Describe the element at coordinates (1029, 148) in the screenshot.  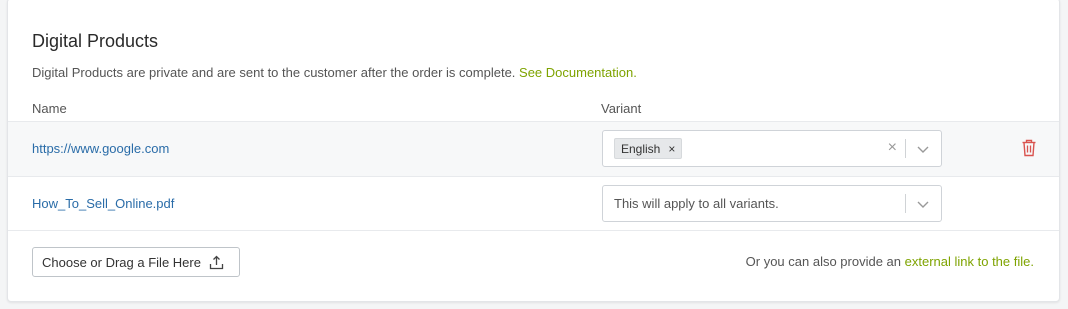
I see `trash-icon` at that location.